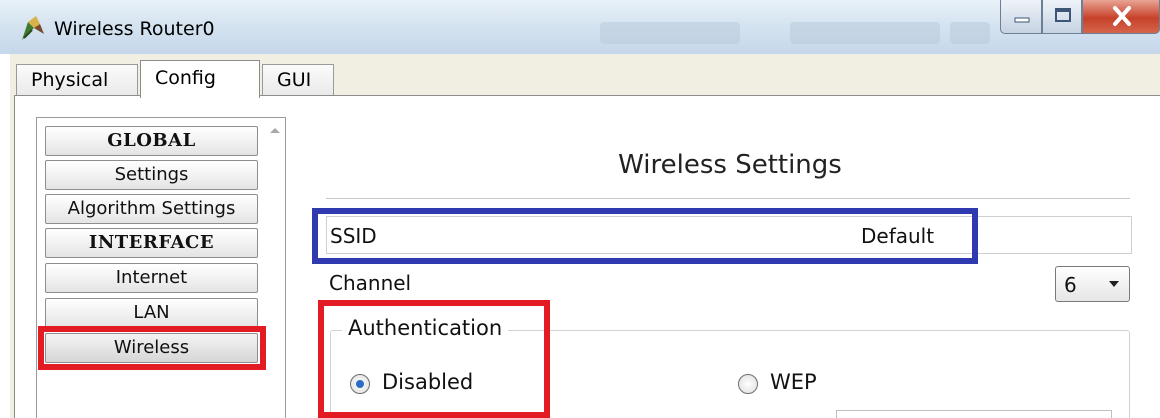 The height and width of the screenshot is (418, 1160). Describe the element at coordinates (1114, 284) in the screenshot. I see `chevron-down-icon` at that location.